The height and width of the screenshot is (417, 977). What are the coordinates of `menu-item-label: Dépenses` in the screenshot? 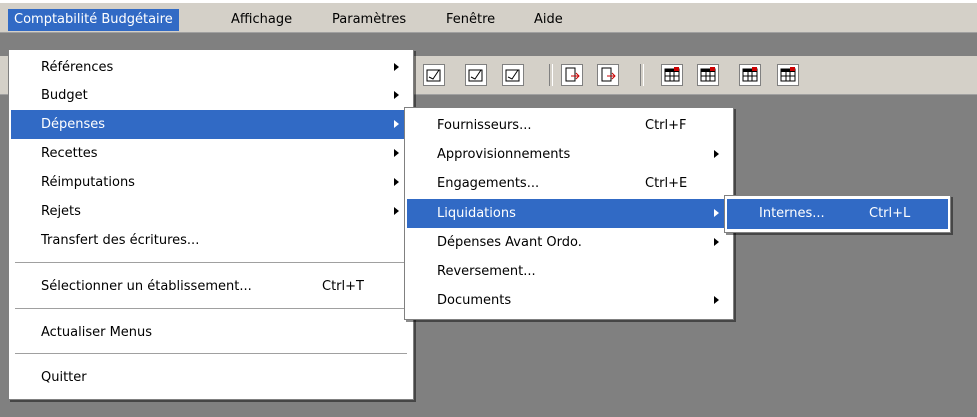 It's located at (73, 124).